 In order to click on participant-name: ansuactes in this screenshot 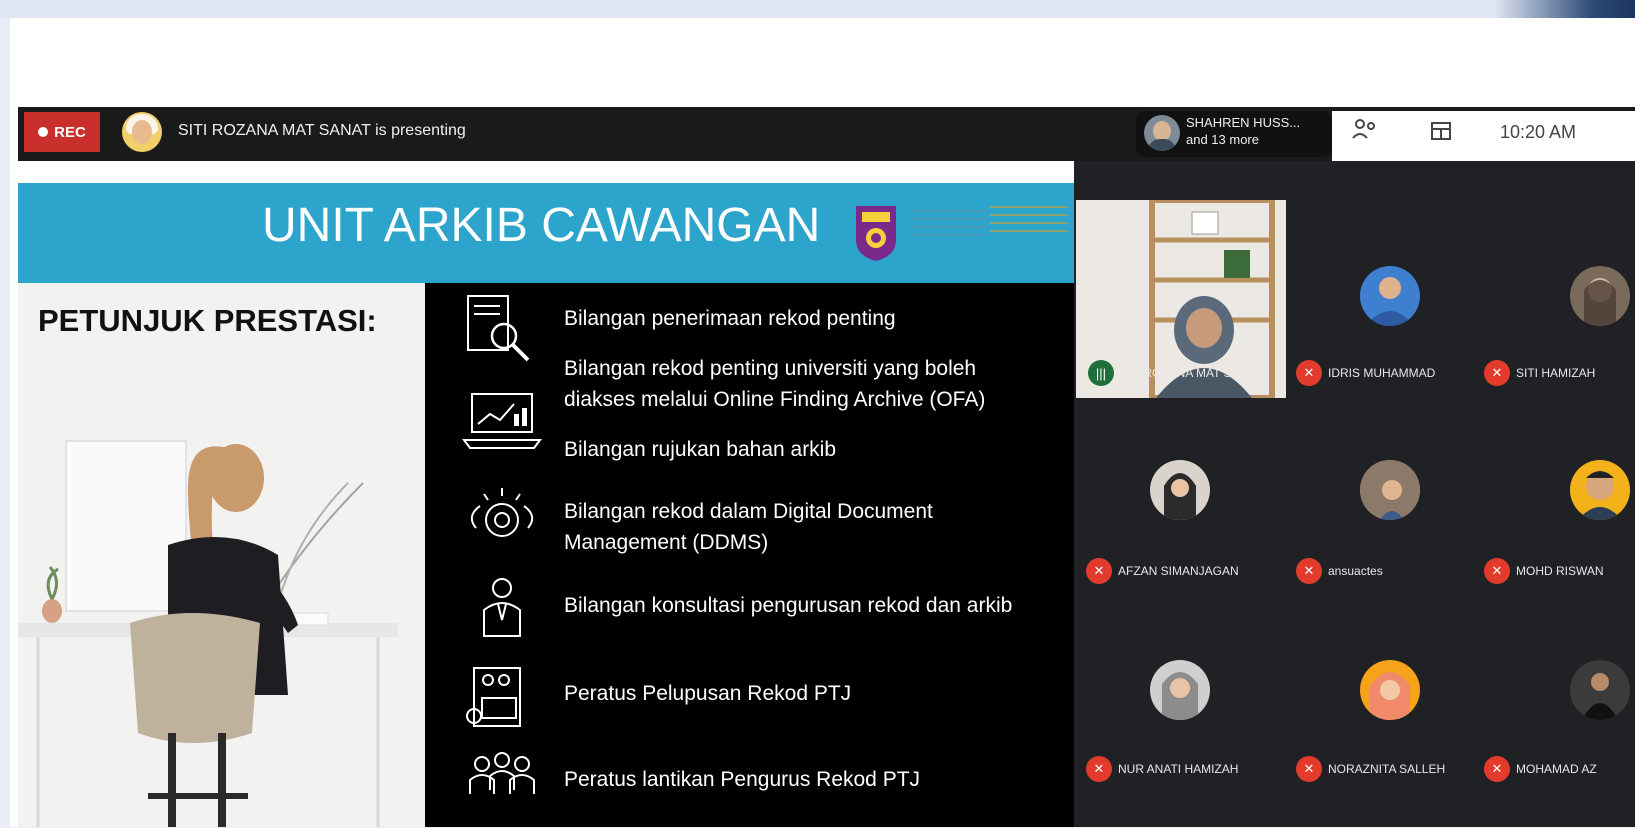, I will do `click(1355, 571)`.